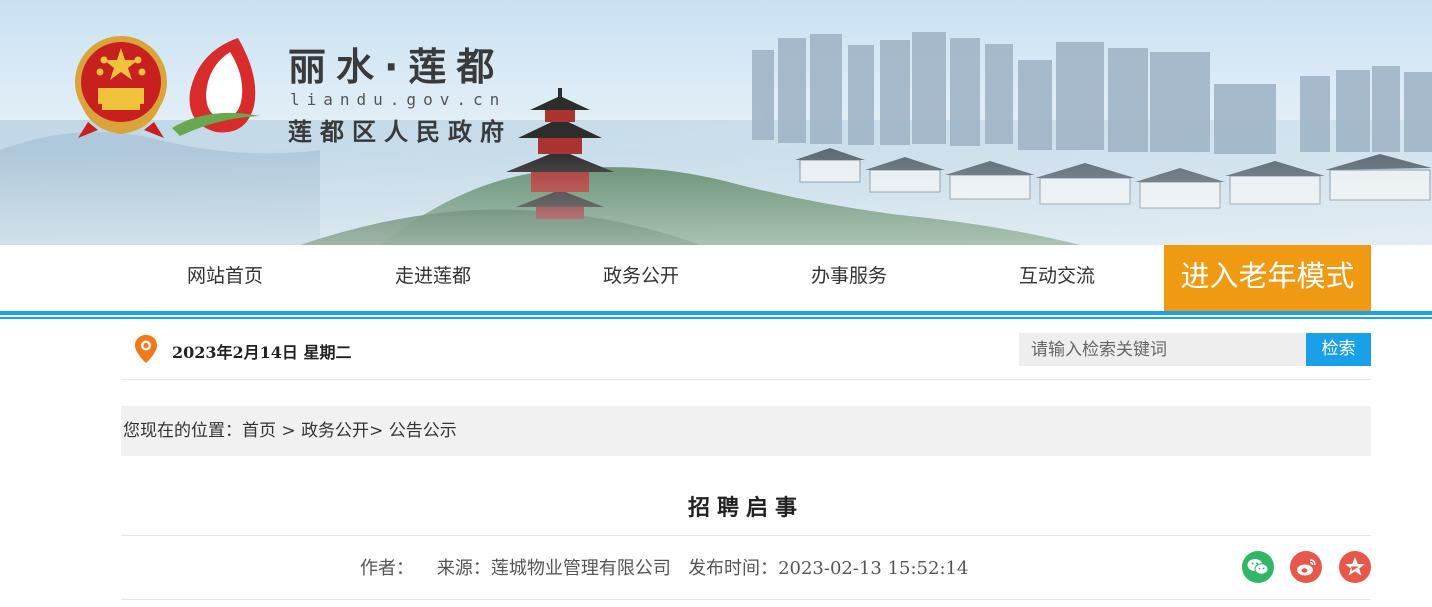 The width and height of the screenshot is (1432, 607). Describe the element at coordinates (746, 599) in the screenshot. I see `article-divider-bottom` at that location.